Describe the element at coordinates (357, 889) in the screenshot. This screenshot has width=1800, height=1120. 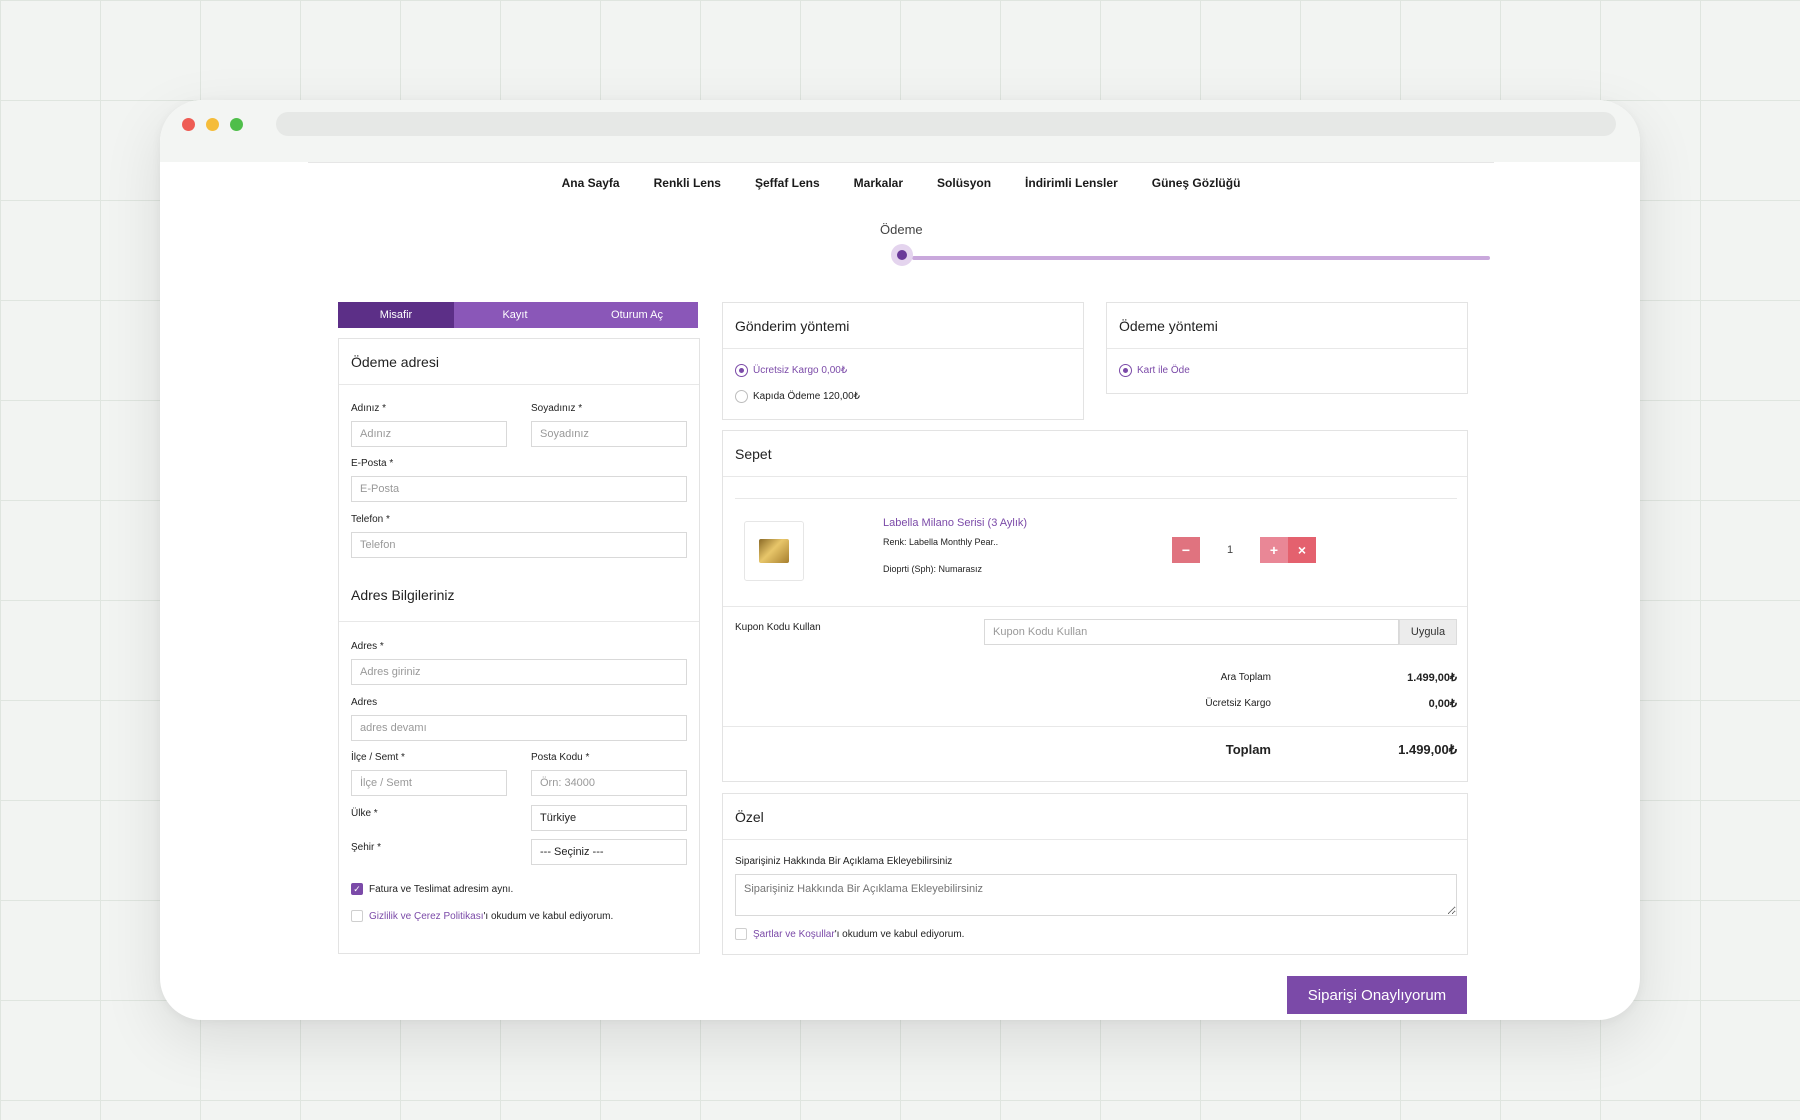
I see `same-address-checkbox: ✓` at that location.